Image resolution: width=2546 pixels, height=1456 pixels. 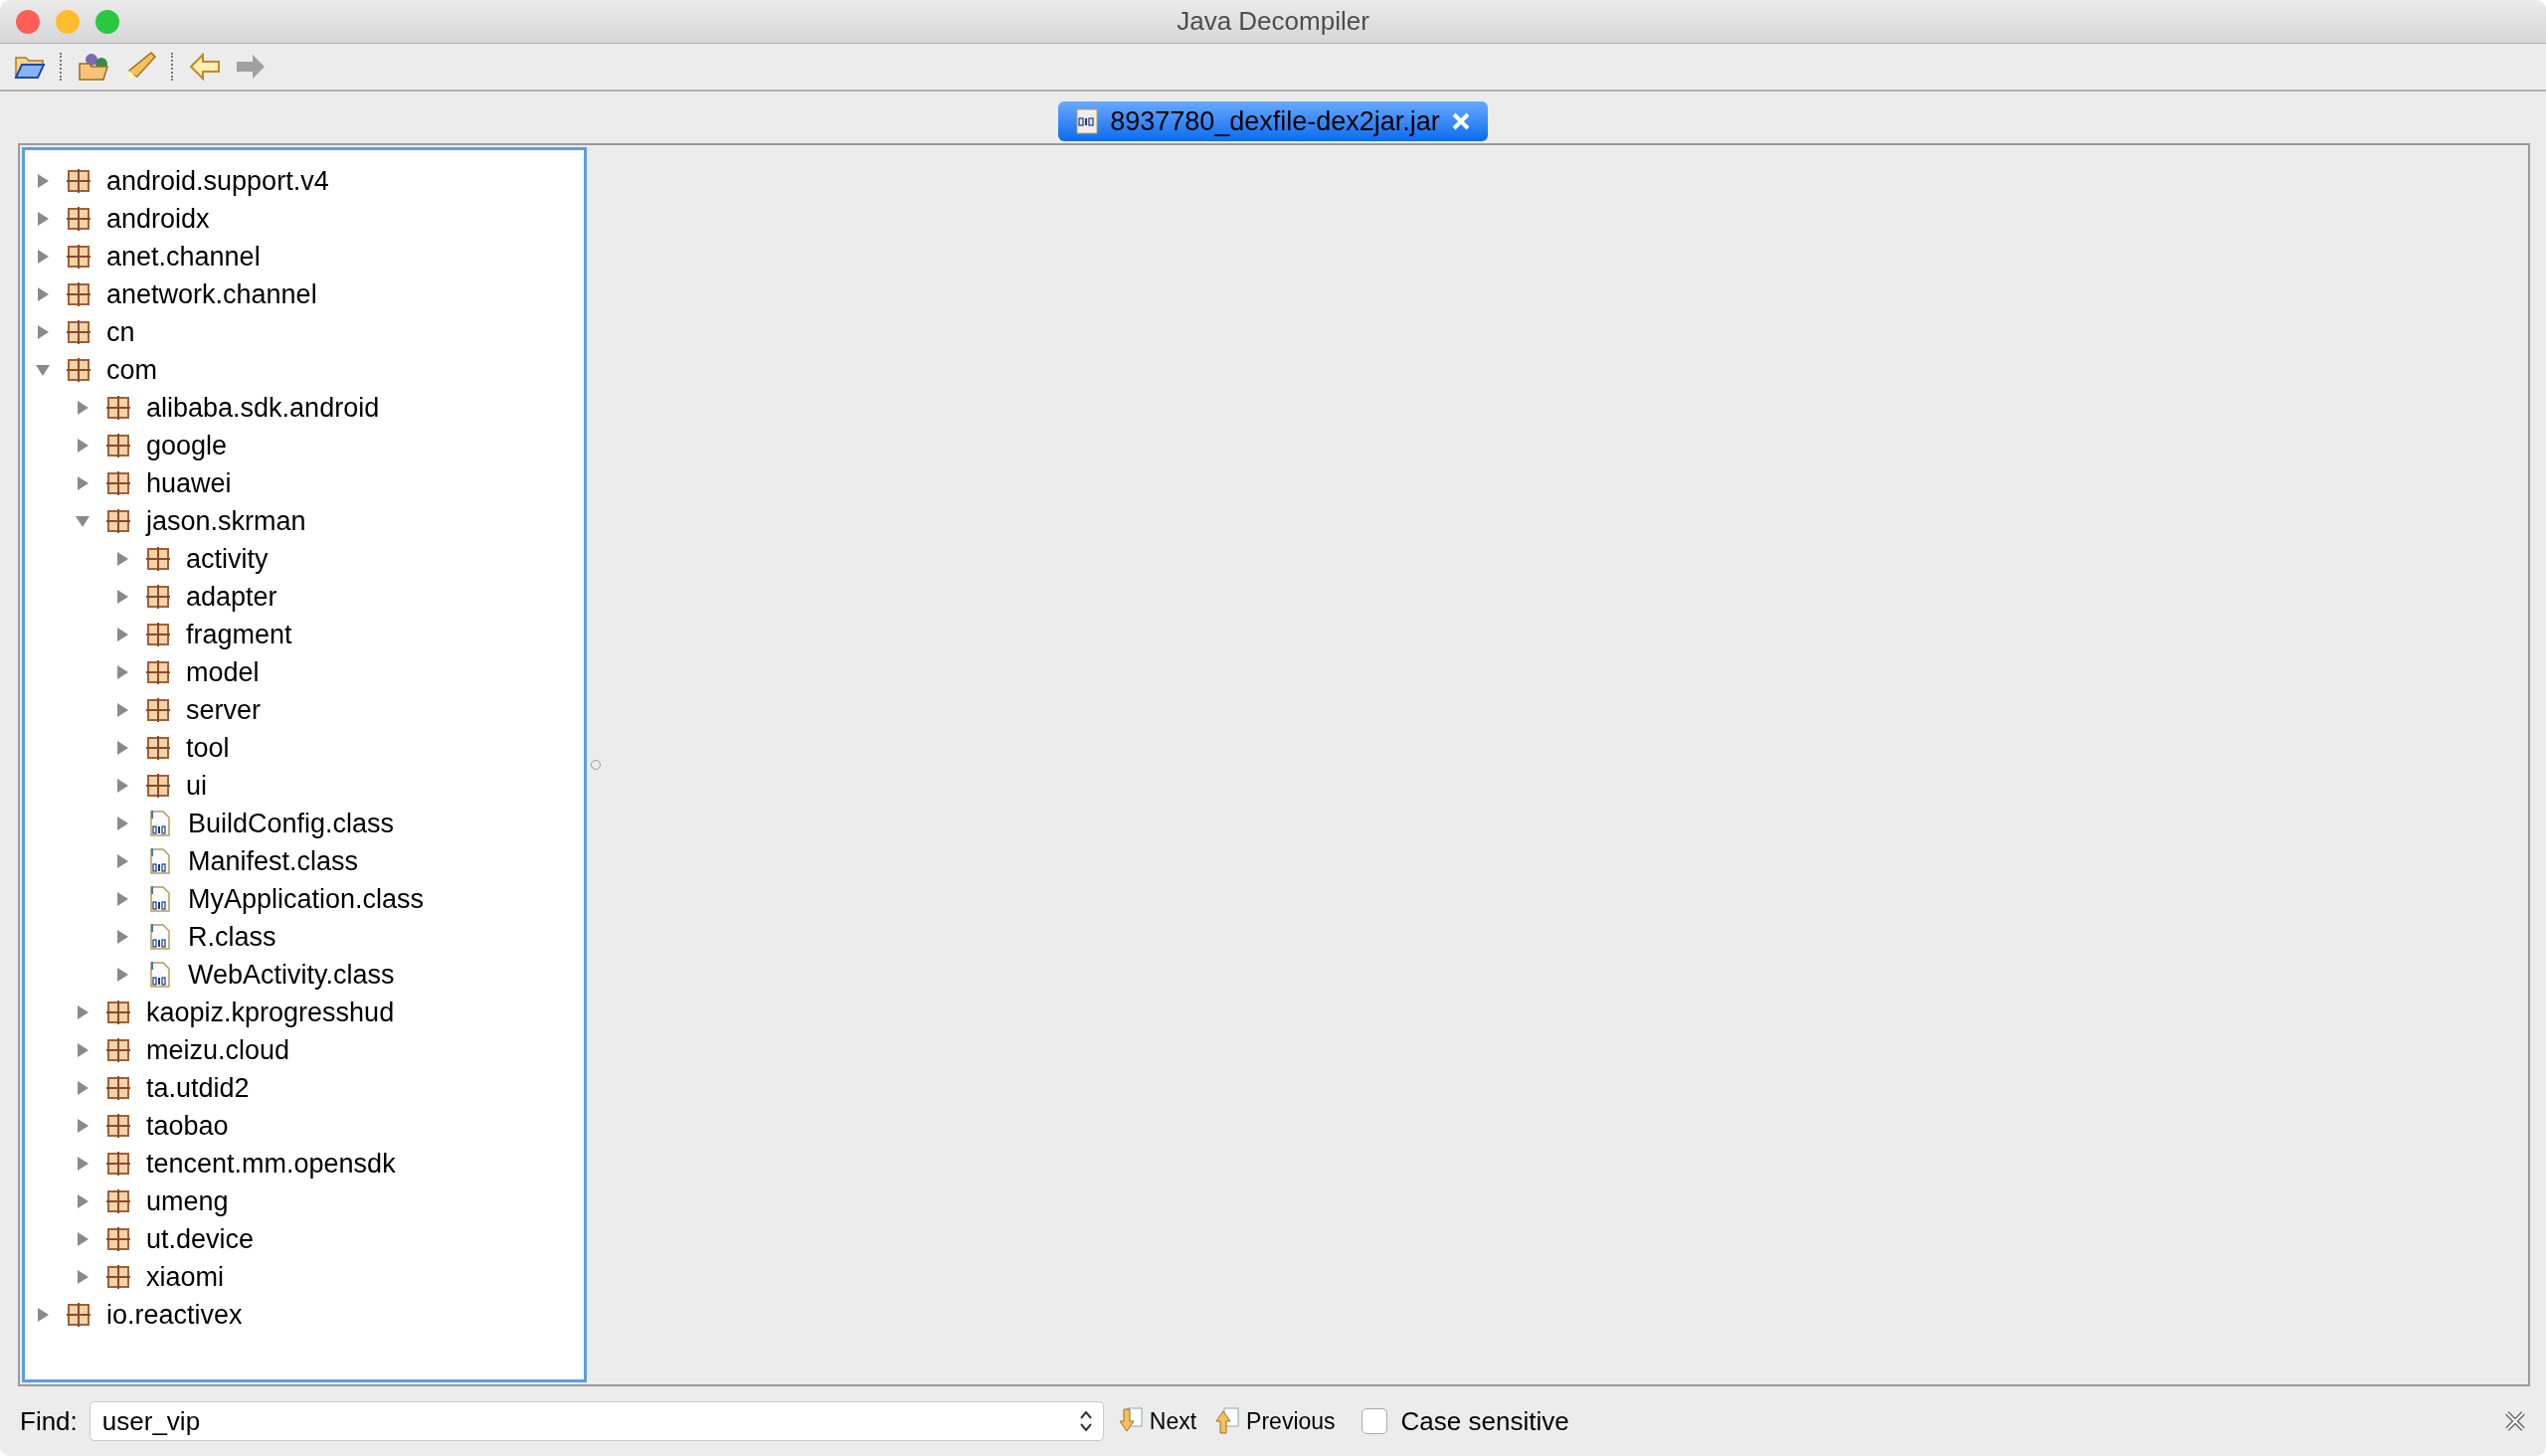 What do you see at coordinates (217, 181) in the screenshot?
I see `tree-item: android.support.v4` at bounding box center [217, 181].